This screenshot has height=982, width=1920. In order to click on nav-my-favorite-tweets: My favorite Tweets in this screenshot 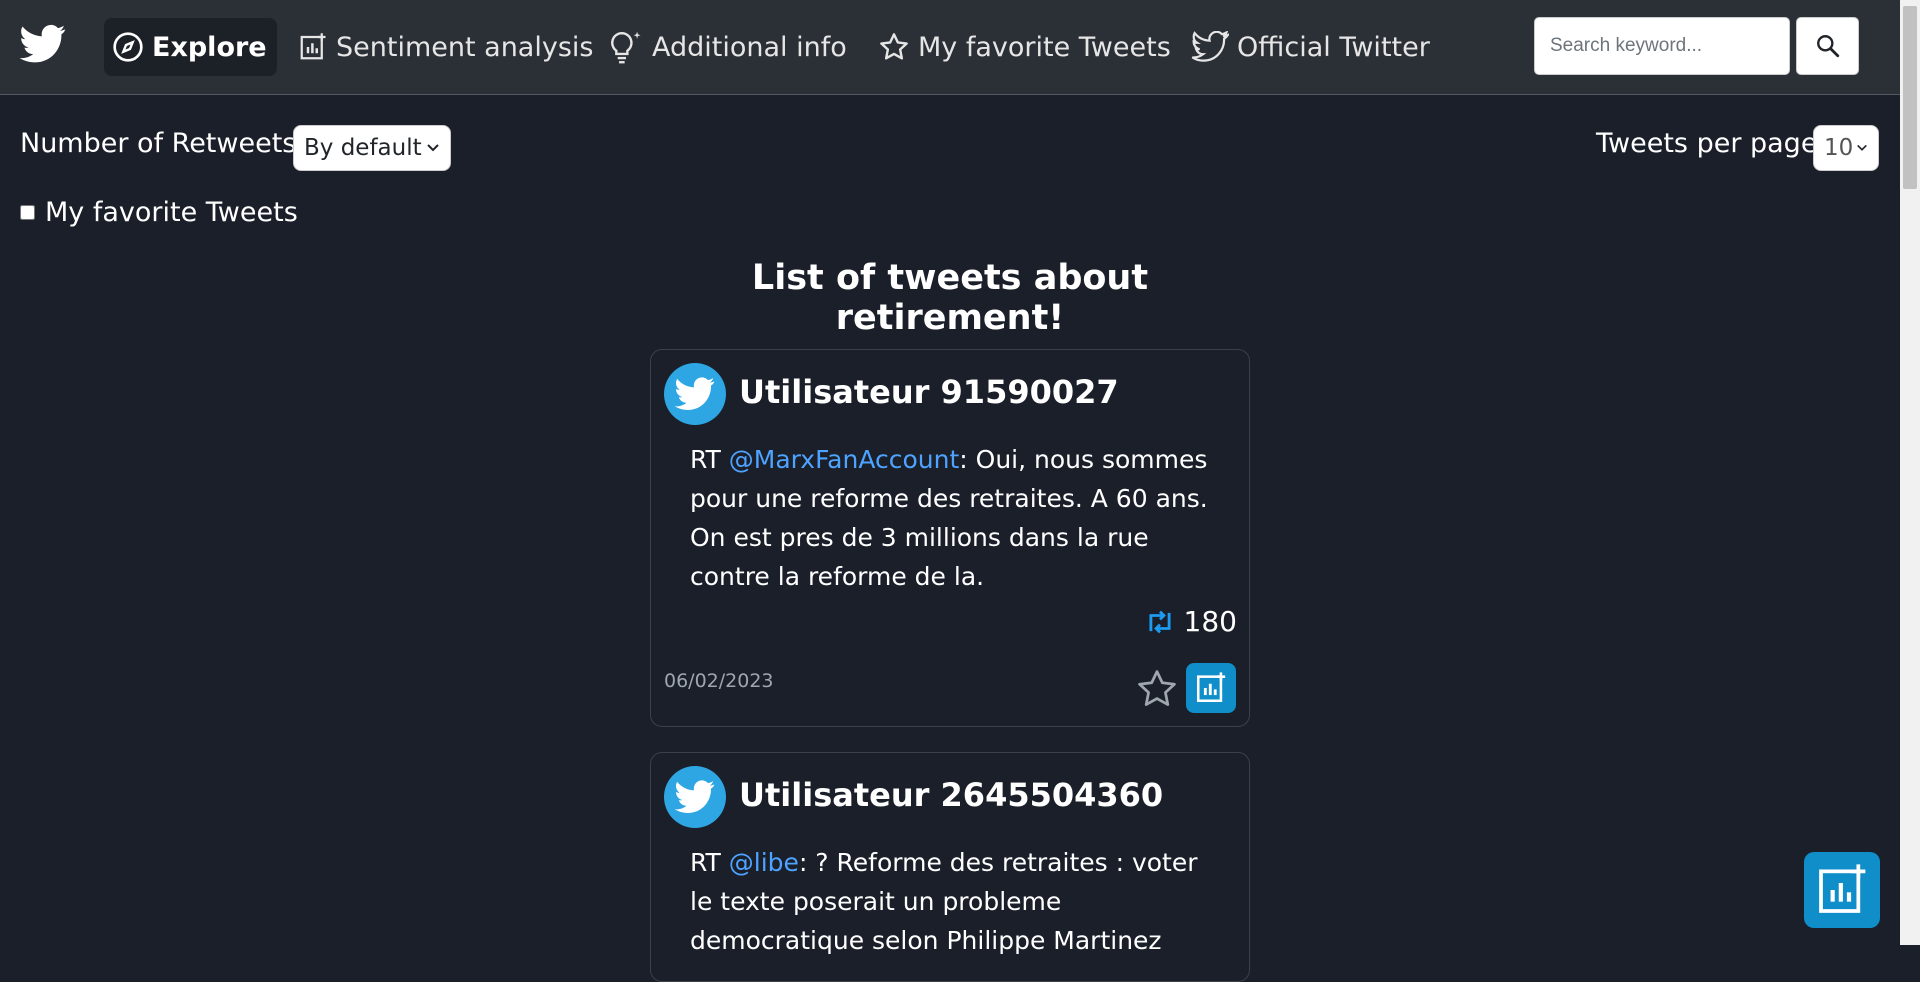, I will do `click(1024, 47)`.